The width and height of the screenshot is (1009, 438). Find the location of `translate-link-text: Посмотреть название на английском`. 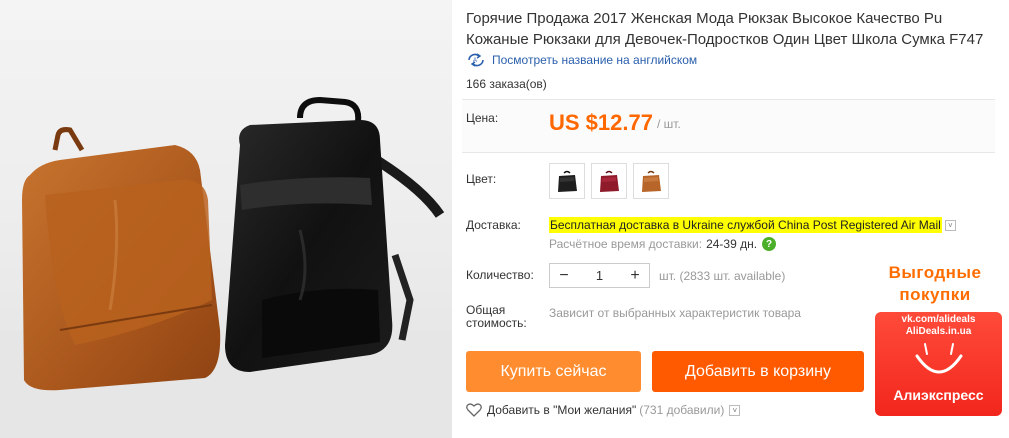

translate-link-text: Посмотреть название на английском is located at coordinates (594, 60).